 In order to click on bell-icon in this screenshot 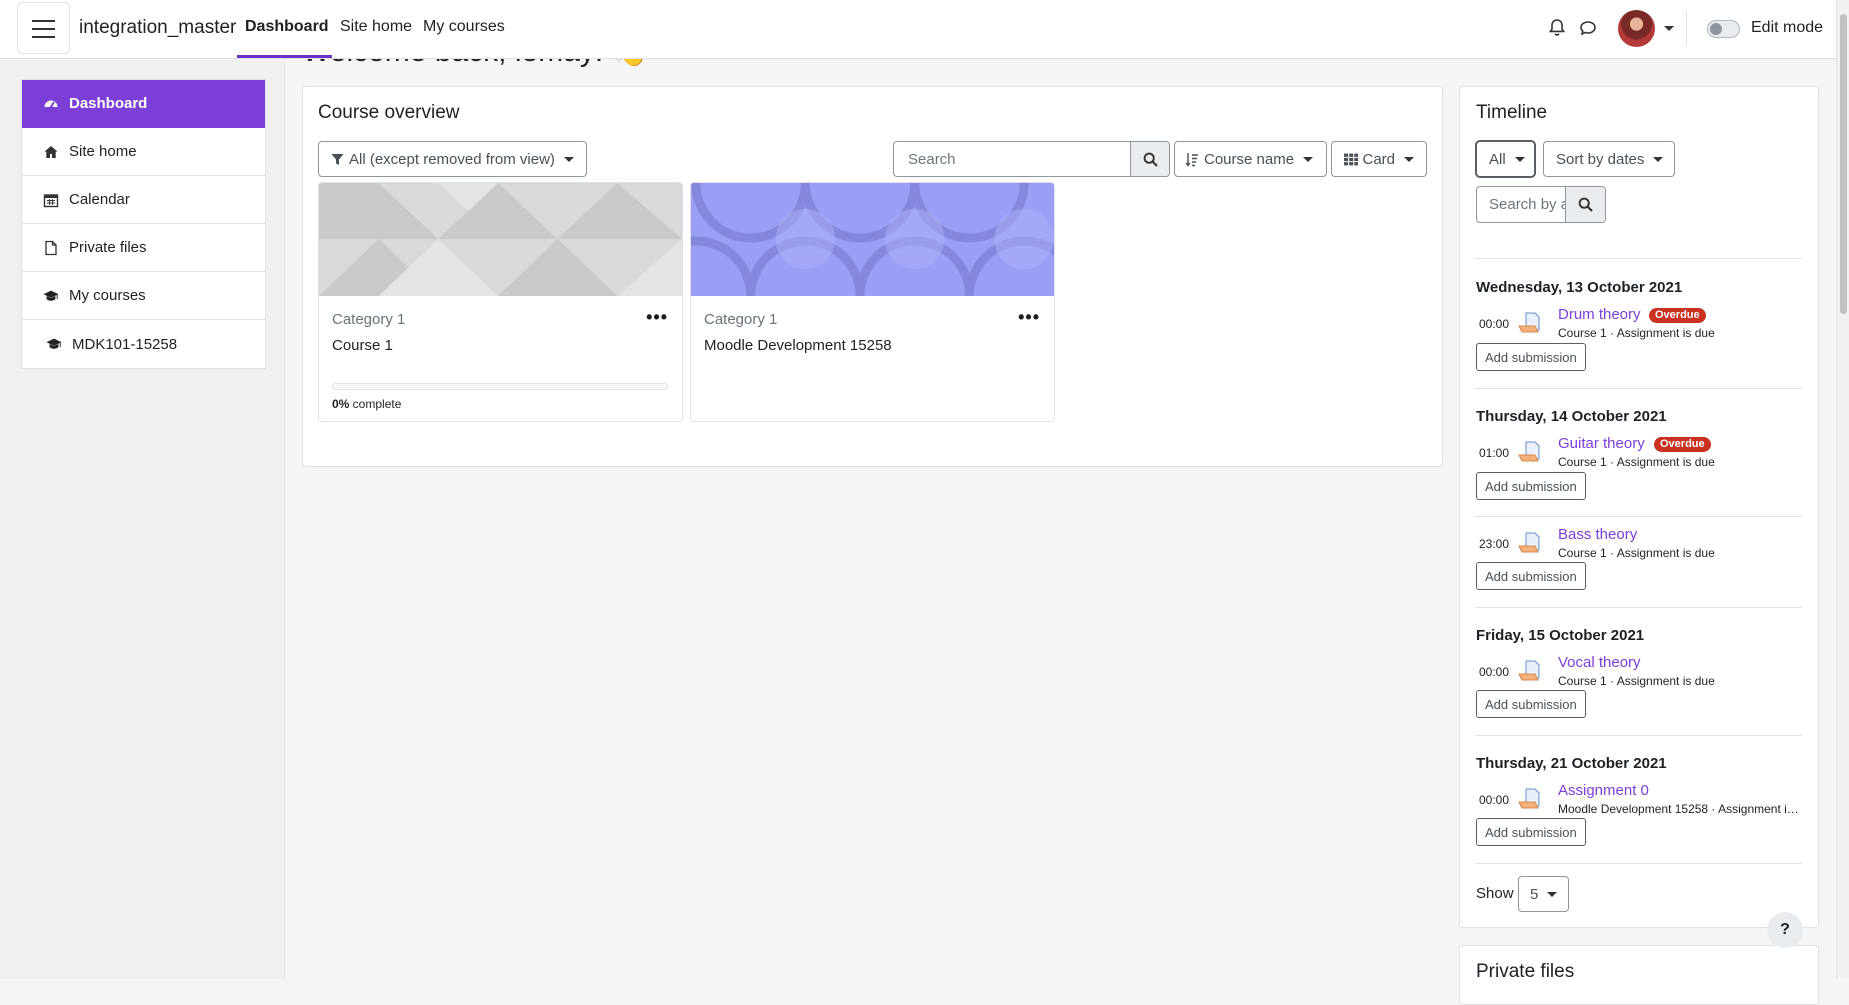, I will do `click(1557, 28)`.